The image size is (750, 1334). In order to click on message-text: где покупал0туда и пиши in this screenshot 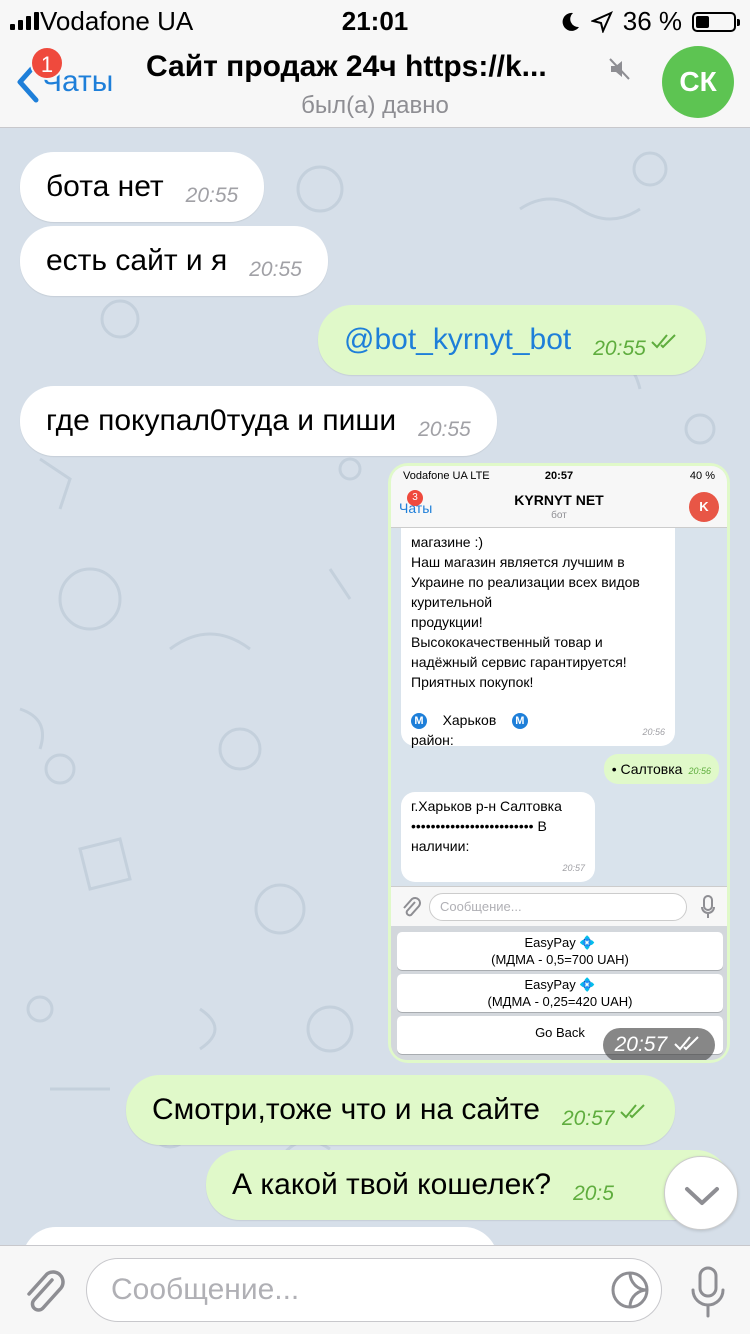, I will do `click(221, 420)`.